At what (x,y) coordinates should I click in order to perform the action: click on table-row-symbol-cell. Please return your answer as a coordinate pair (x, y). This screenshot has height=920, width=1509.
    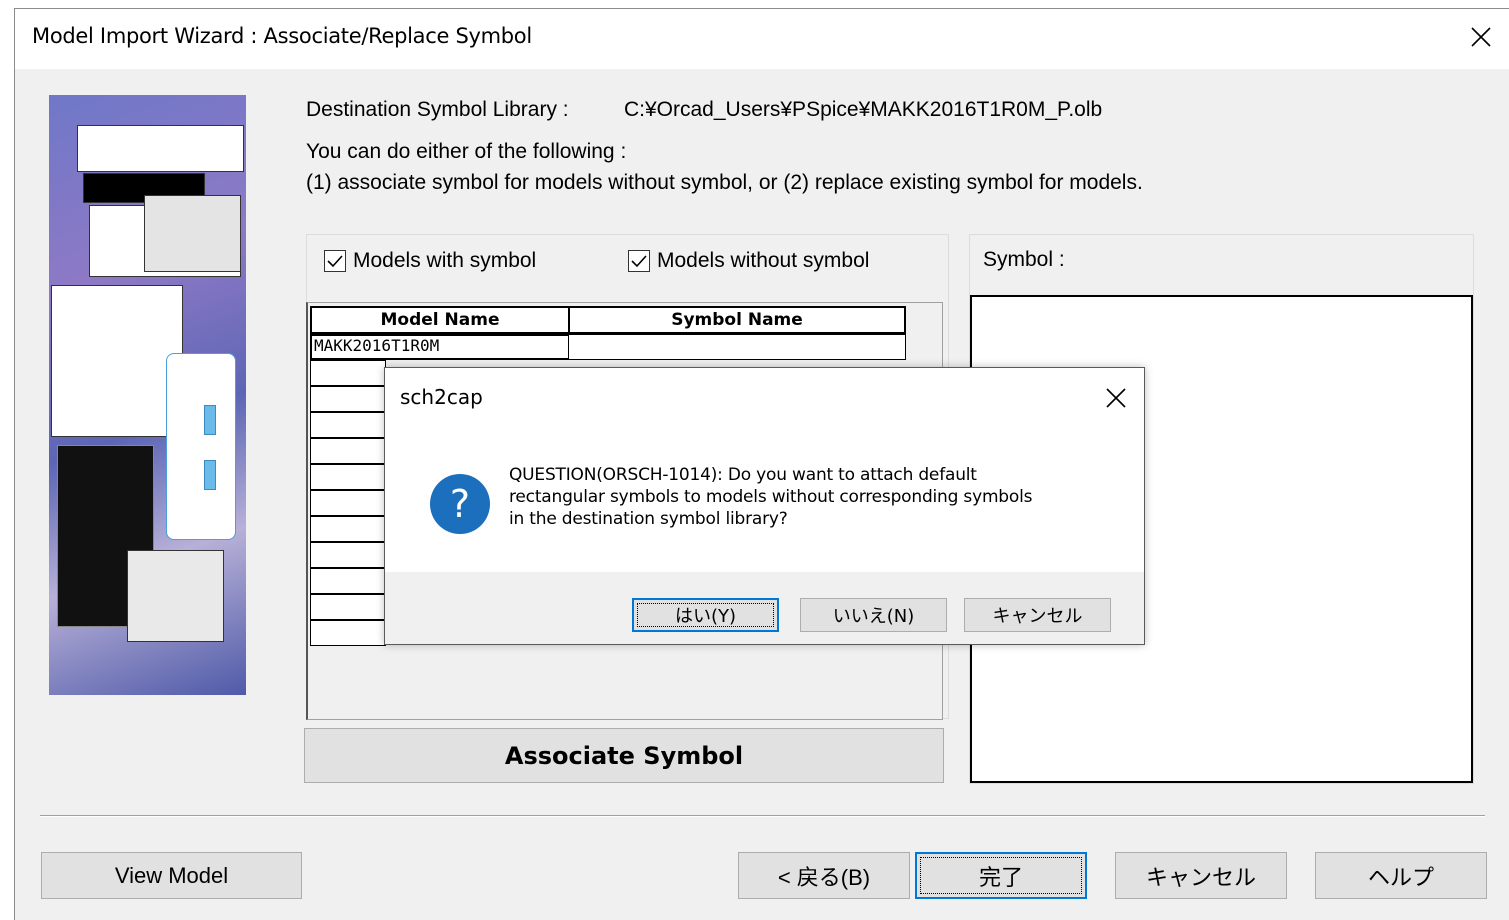
    Looking at the image, I should click on (737, 347).